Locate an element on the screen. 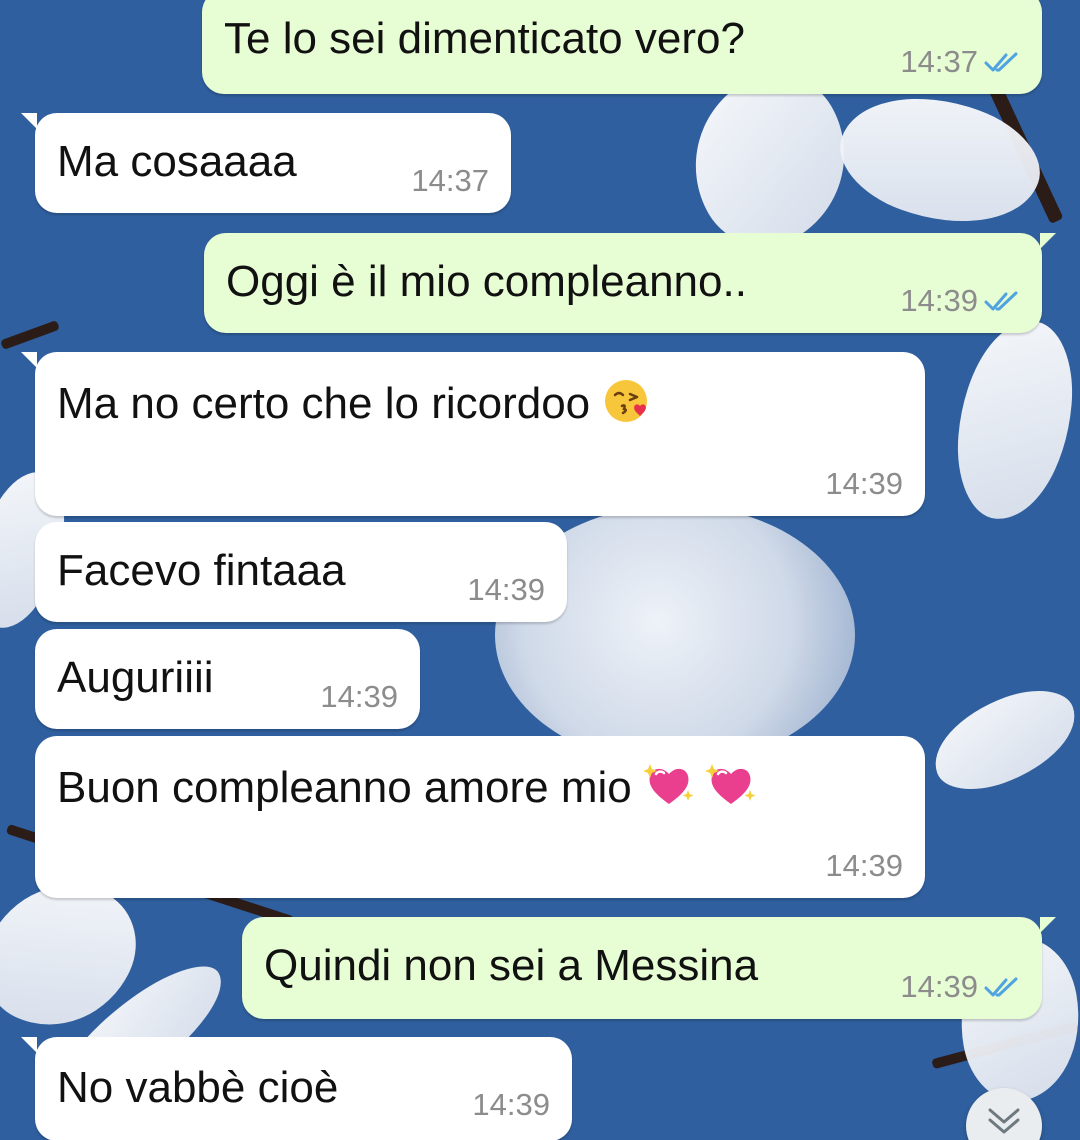 This screenshot has width=1080, height=1140. incoming-message-bubble: Facevo fintaaa 14:39 is located at coordinates (301, 572).